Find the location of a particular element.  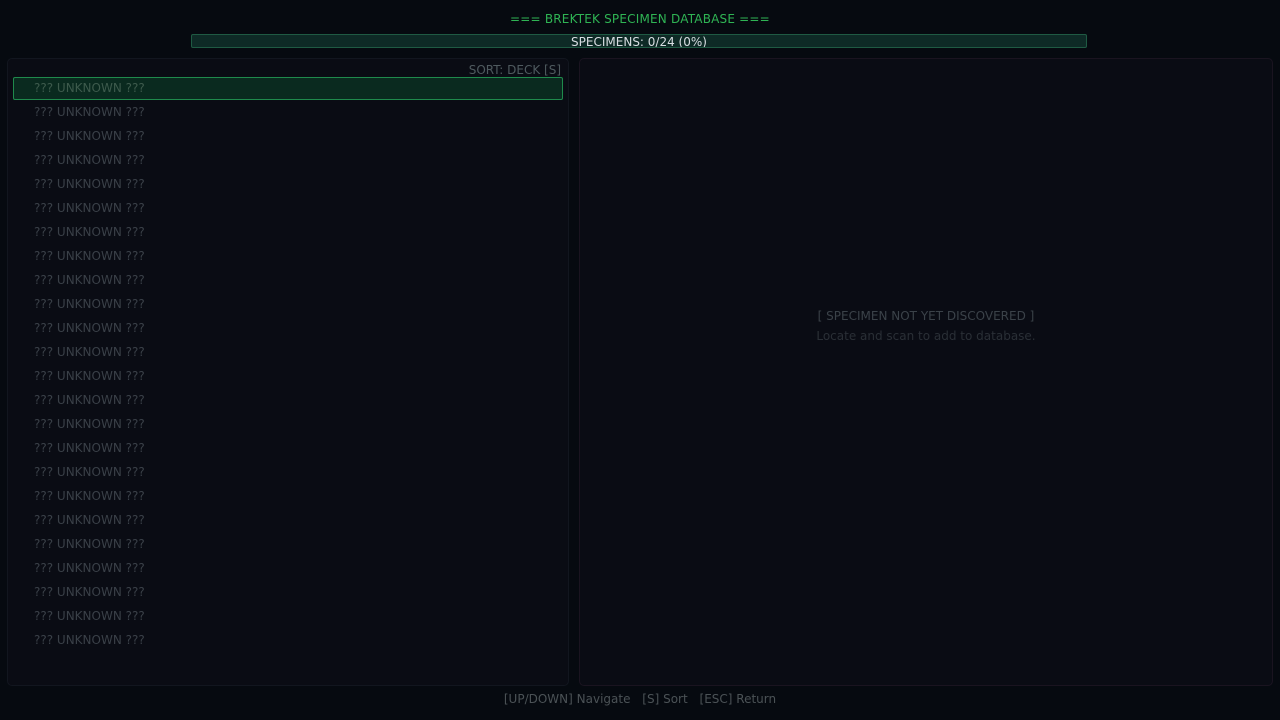

specimen-progress-bar: SPECIMENS: 0/24 (0%) is located at coordinates (639, 41).